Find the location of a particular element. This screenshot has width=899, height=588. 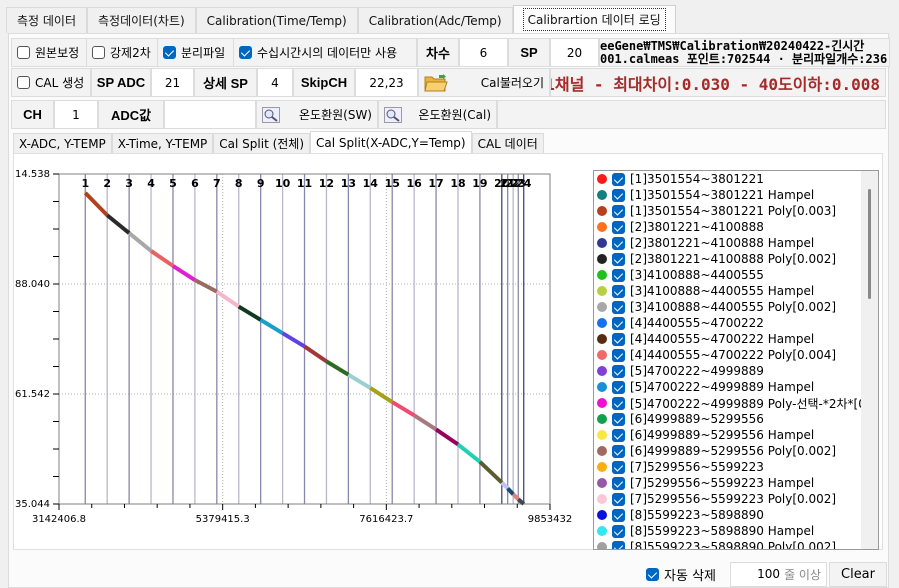

tab-calibration-adc-temp: Calibration(Adc/Temp) is located at coordinates (435, 20).